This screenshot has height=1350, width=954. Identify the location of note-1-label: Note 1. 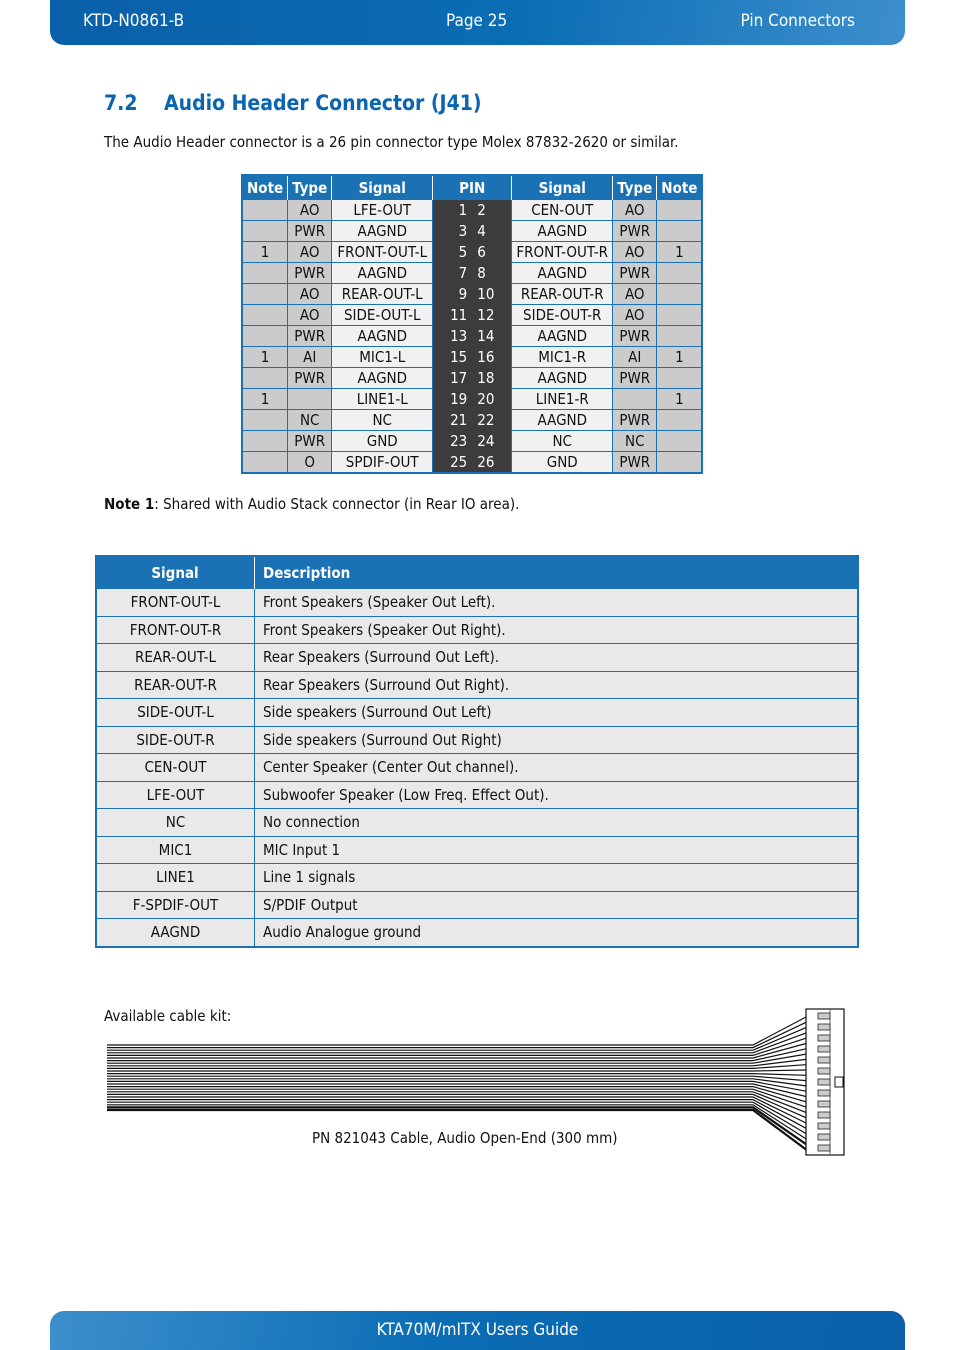
(129, 504).